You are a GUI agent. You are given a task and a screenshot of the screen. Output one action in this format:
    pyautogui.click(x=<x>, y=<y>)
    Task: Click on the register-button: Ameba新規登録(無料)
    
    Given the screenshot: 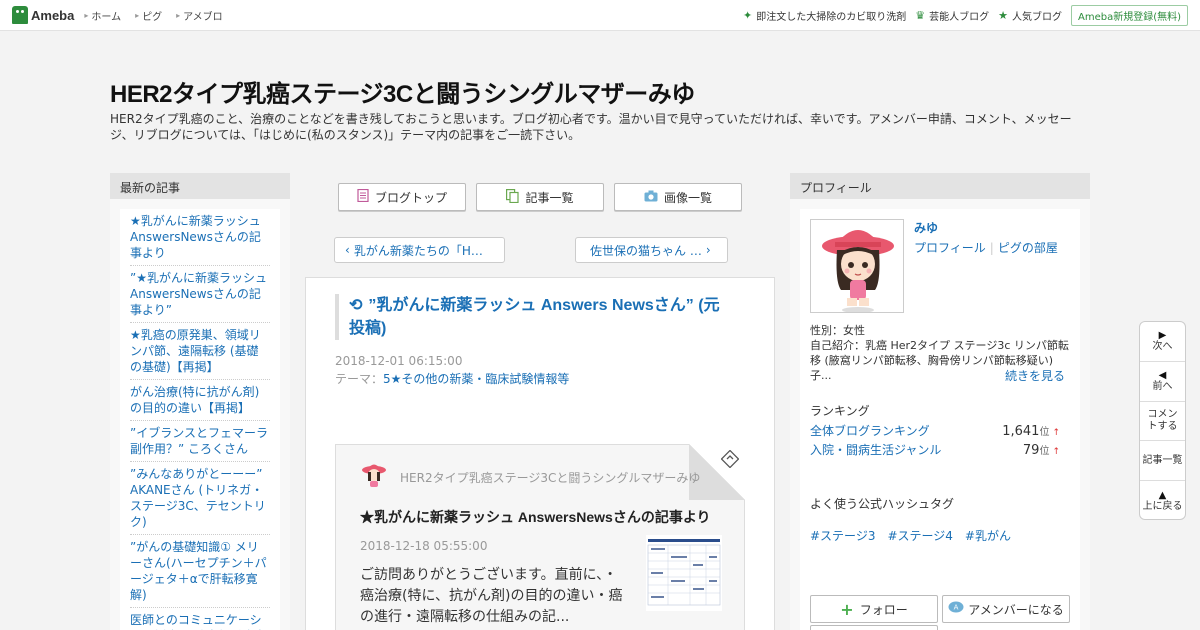 What is the action you would take?
    pyautogui.click(x=1129, y=15)
    